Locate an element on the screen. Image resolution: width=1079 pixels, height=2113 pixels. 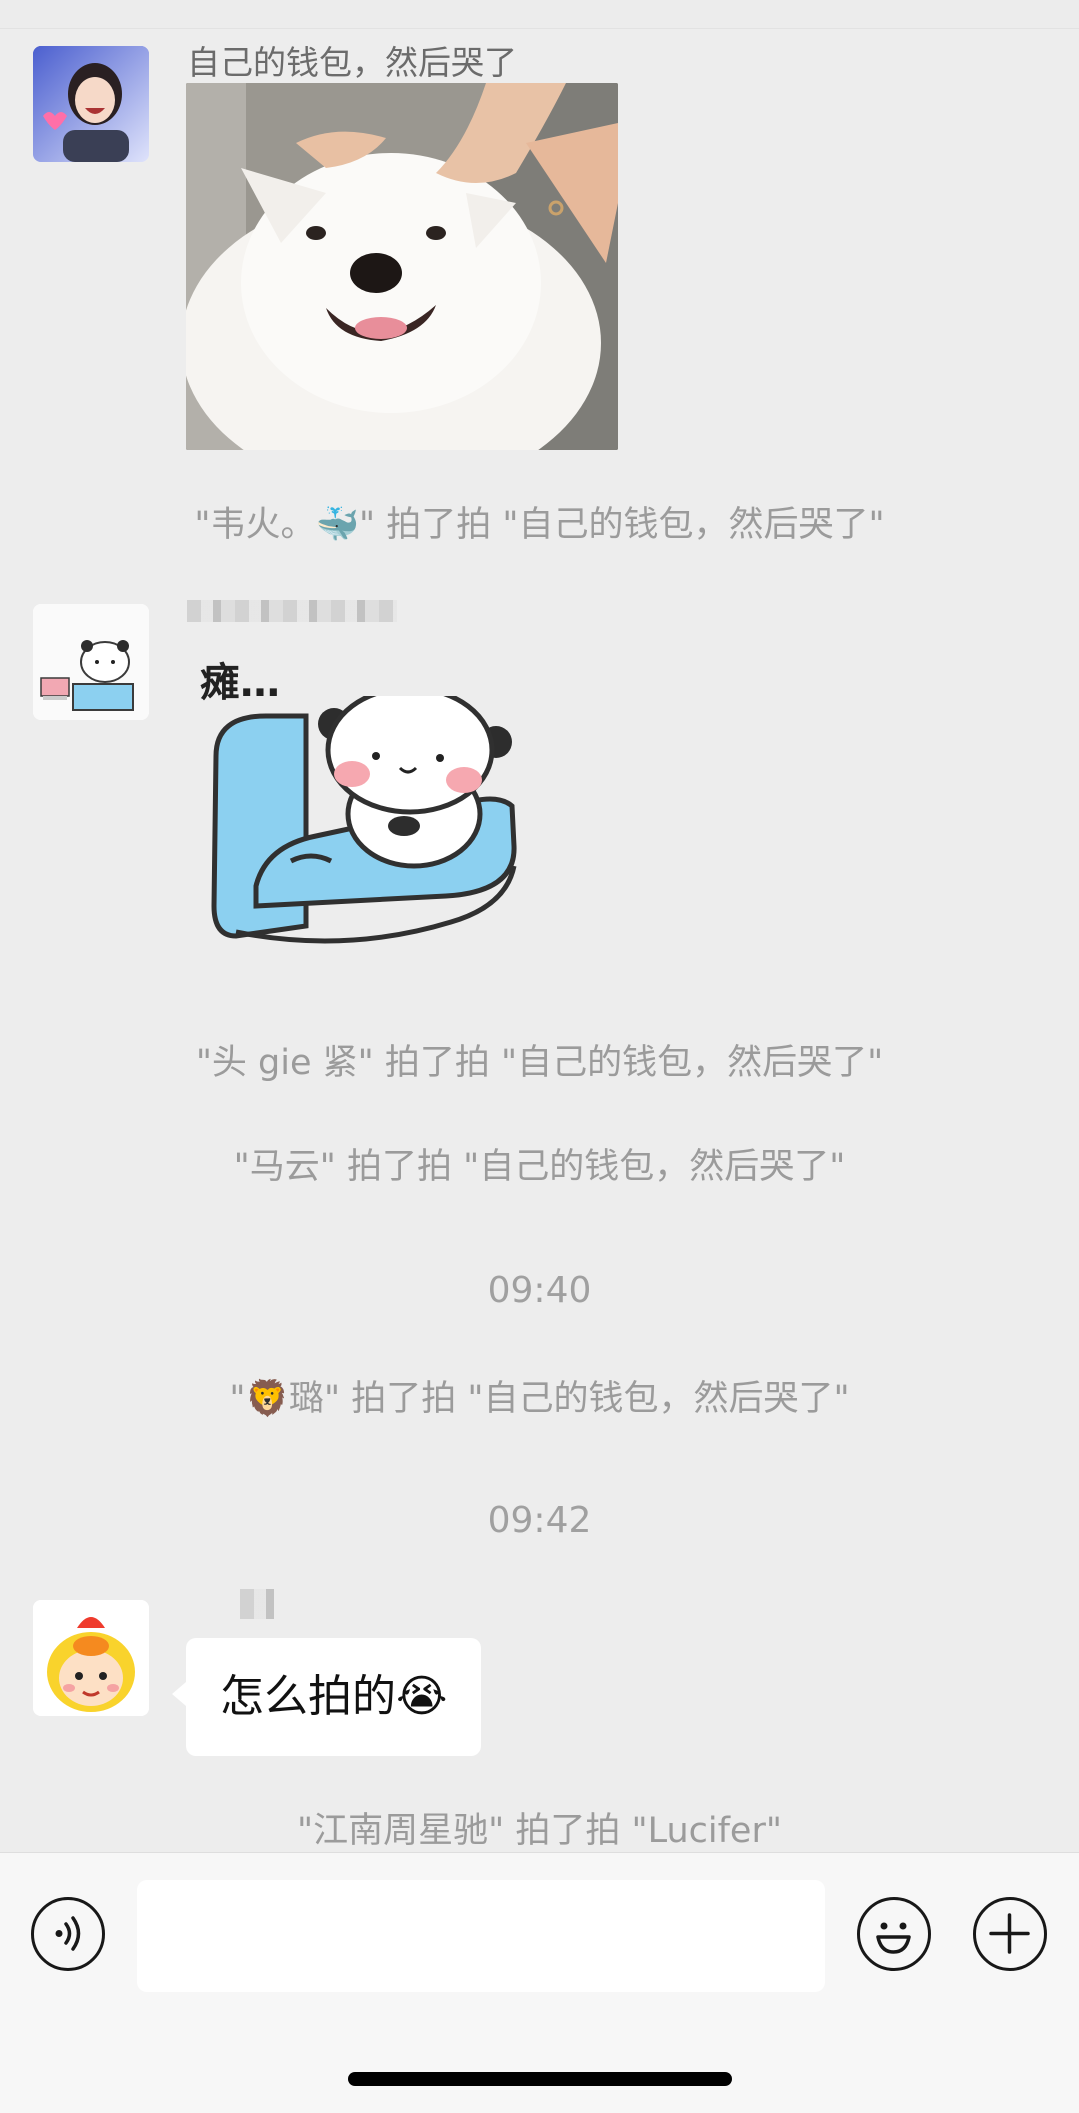
more-button is located at coordinates (1010, 1934).